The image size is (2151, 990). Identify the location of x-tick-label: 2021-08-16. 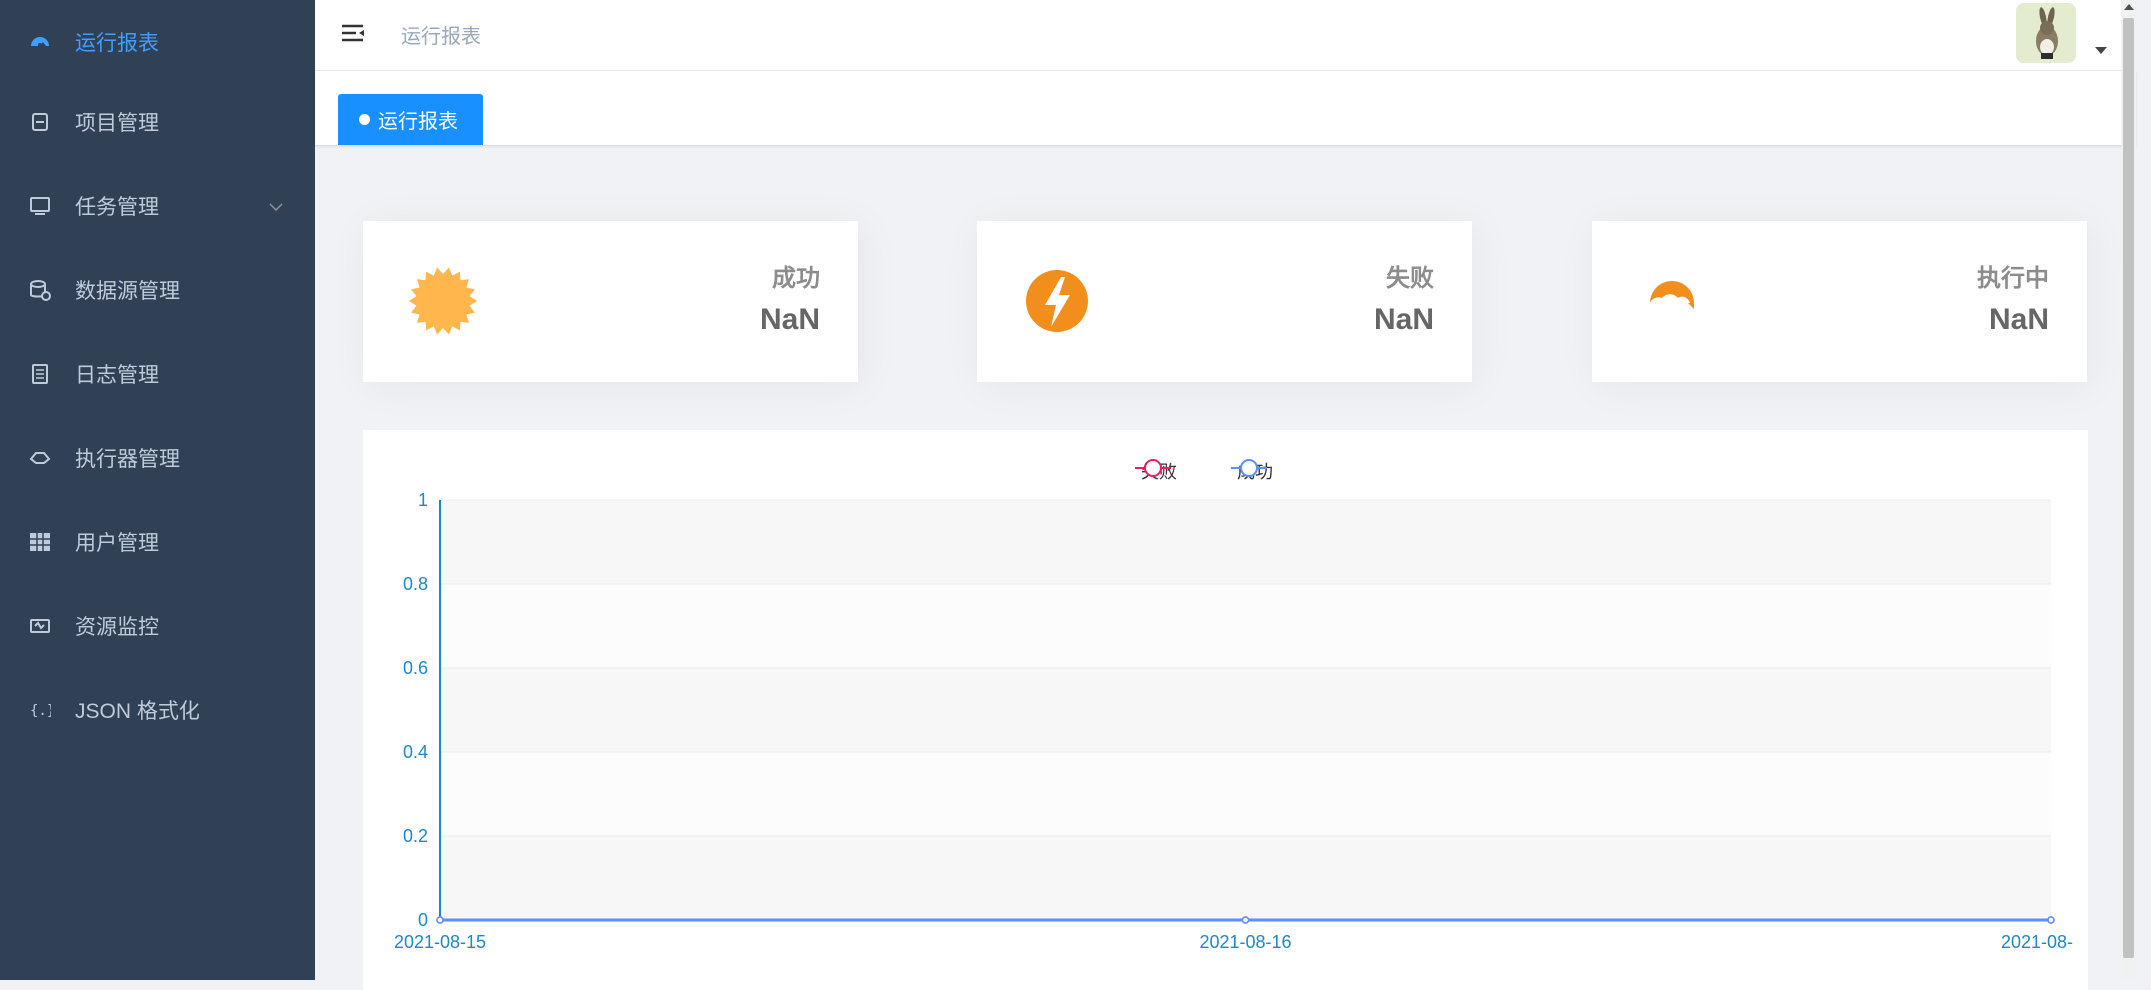
(1245, 942).